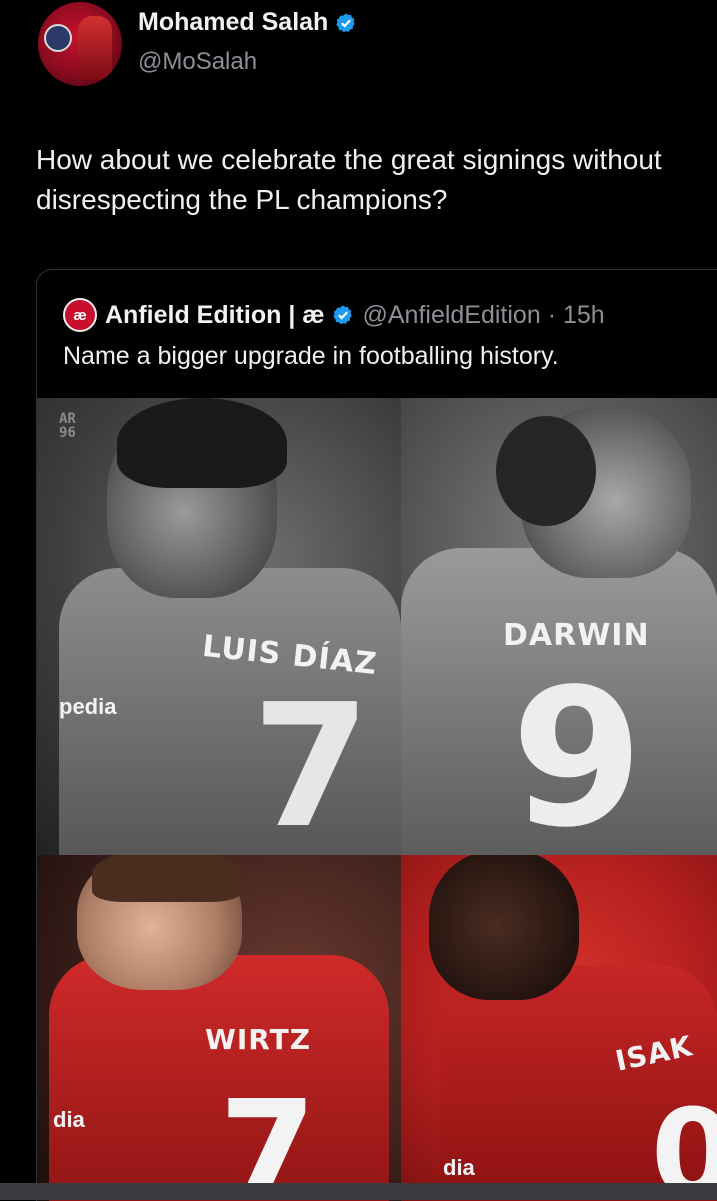 This screenshot has width=717, height=1201. What do you see at coordinates (483, 315) in the screenshot?
I see `quoted-handle-time: @AnfieldEdition · 15h` at bounding box center [483, 315].